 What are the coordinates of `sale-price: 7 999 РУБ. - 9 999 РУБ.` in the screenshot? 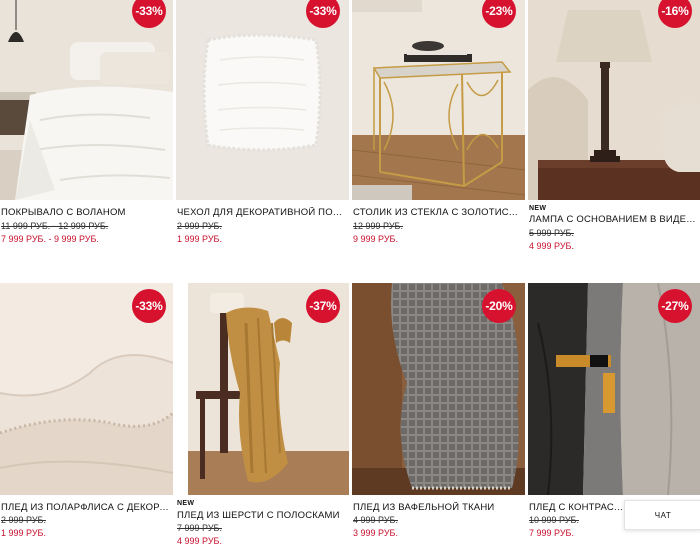 It's located at (50, 239).